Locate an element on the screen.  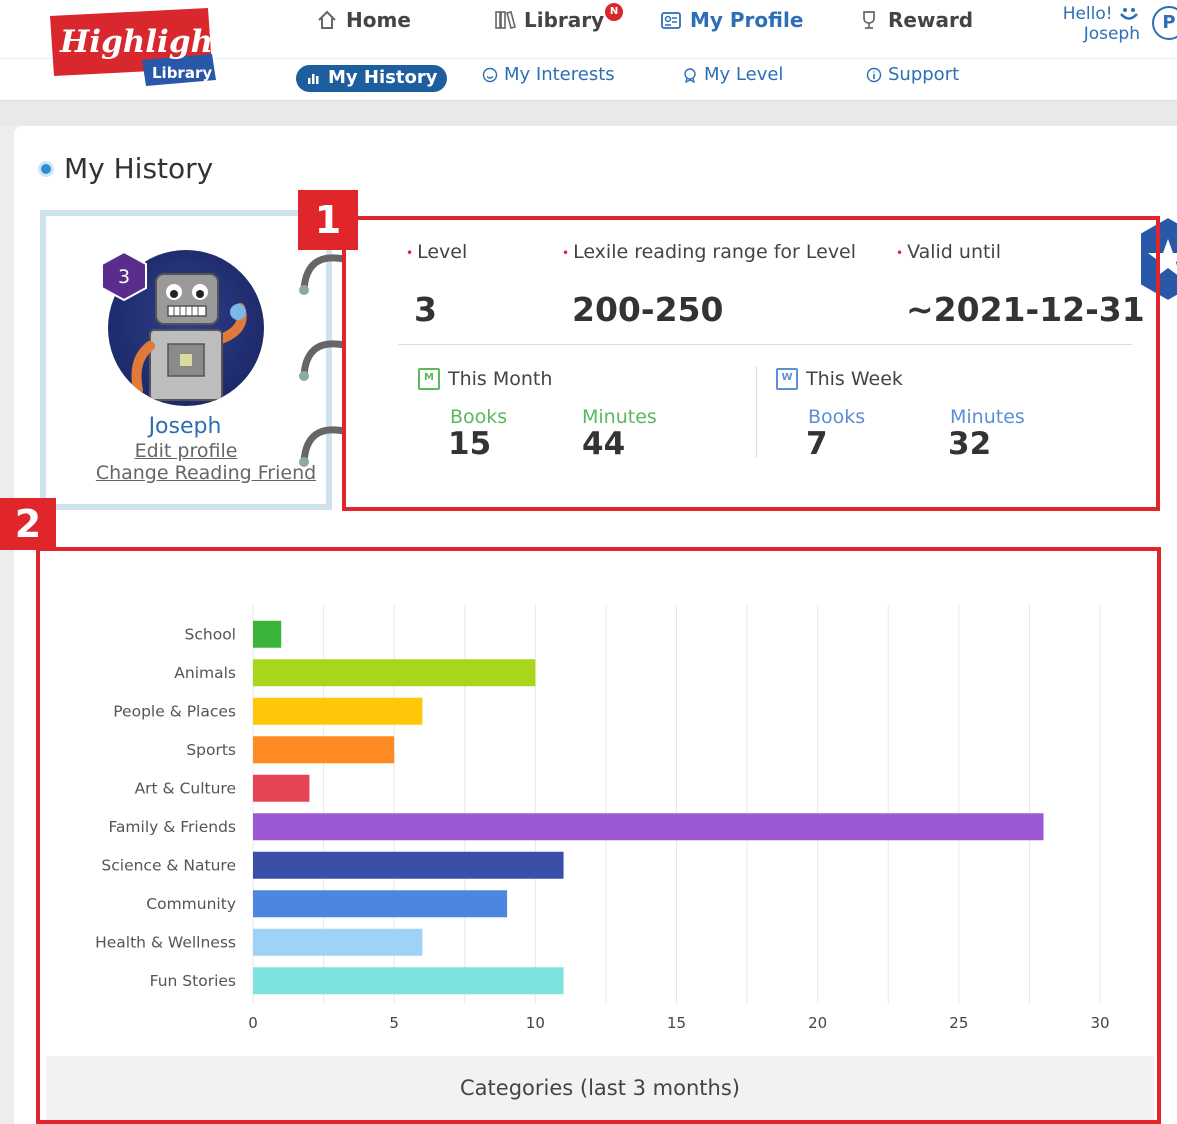
level-badge: 3 is located at coordinates (124, 276).